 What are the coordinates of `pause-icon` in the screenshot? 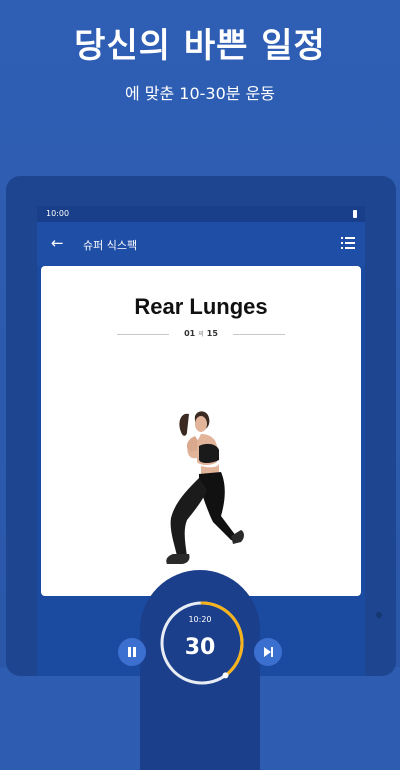 It's located at (132, 652).